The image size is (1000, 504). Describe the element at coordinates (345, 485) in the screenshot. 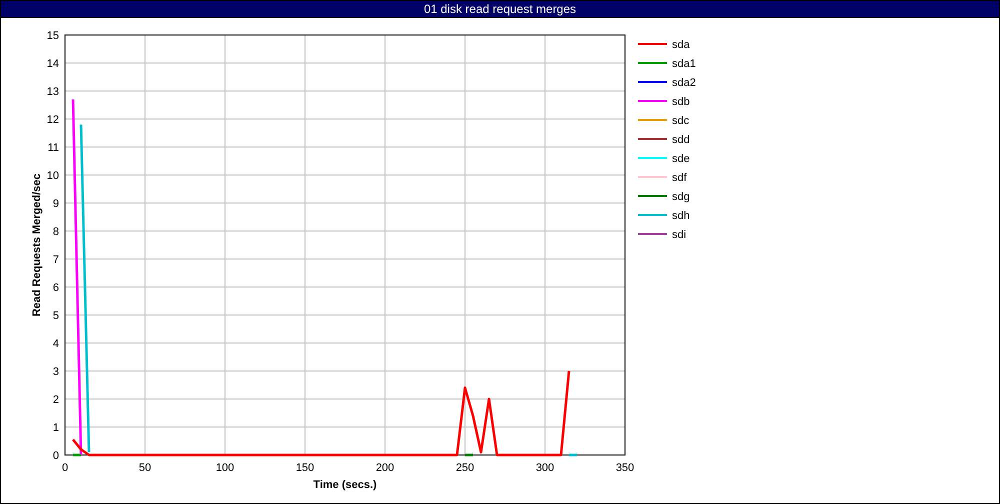

I see `axis-title: Time (secs.)` at that location.